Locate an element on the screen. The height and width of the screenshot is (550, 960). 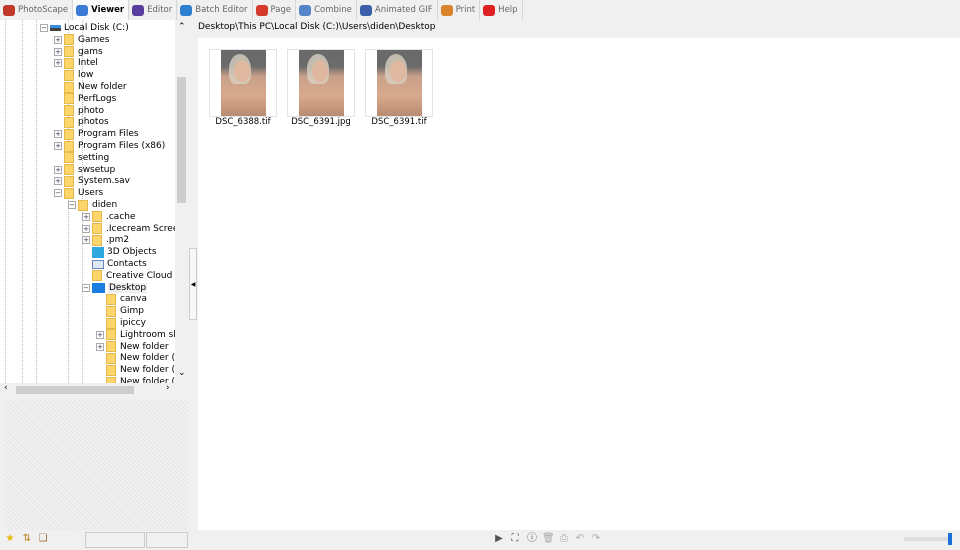
scroll-down-icon: ⌄ is located at coordinates (182, 373).